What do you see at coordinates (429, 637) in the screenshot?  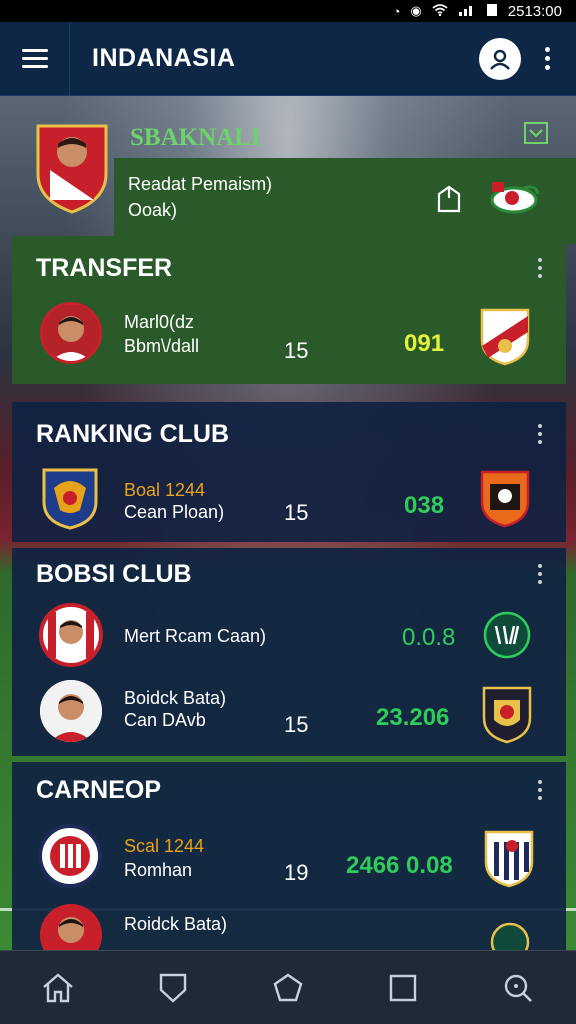 I see `row-score: 0.0.8` at bounding box center [429, 637].